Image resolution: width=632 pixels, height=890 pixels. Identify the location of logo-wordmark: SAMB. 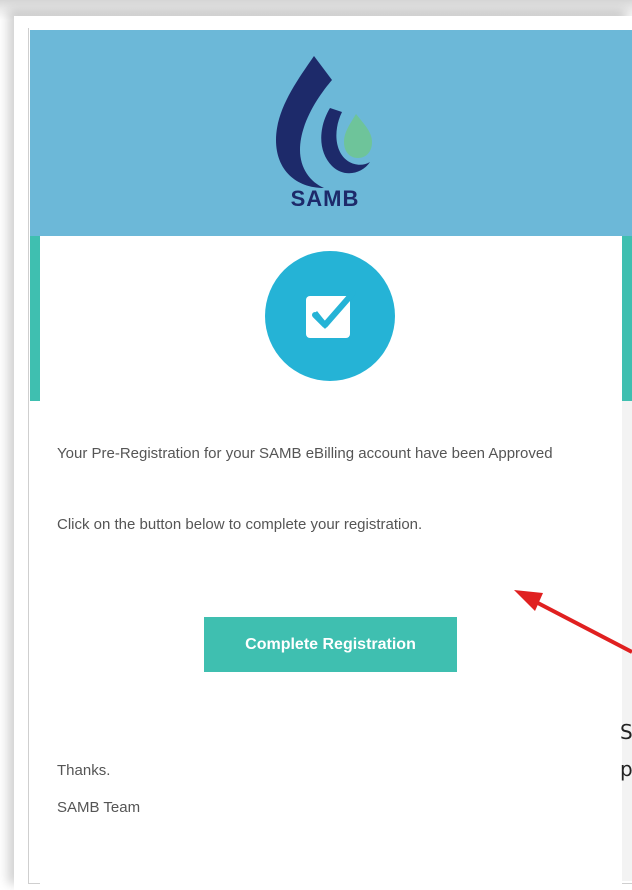
(325, 198).